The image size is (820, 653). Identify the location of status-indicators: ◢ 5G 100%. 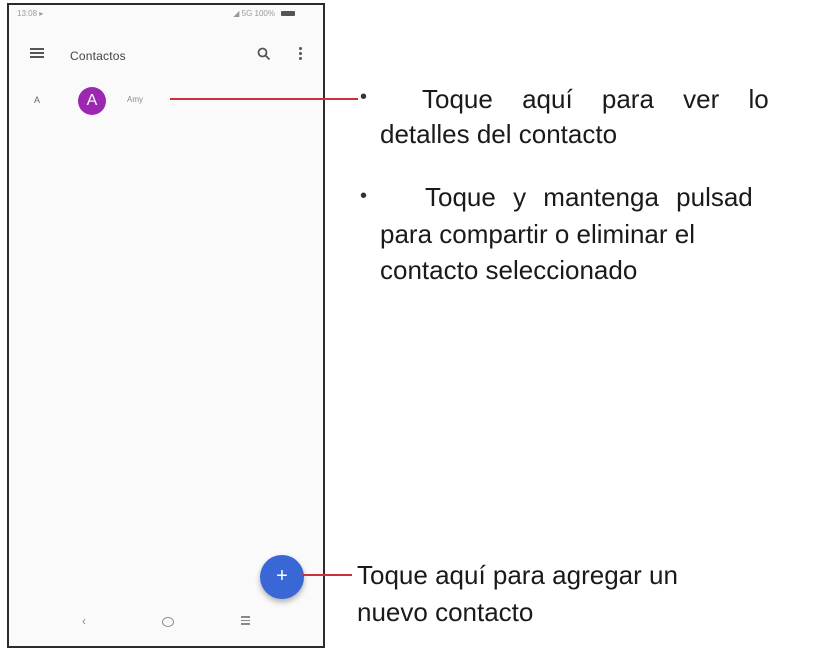
(254, 13).